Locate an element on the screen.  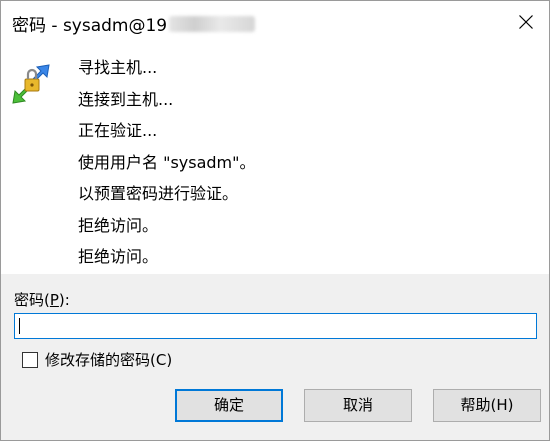
password-label-prefix: 密码( is located at coordinates (32, 300).